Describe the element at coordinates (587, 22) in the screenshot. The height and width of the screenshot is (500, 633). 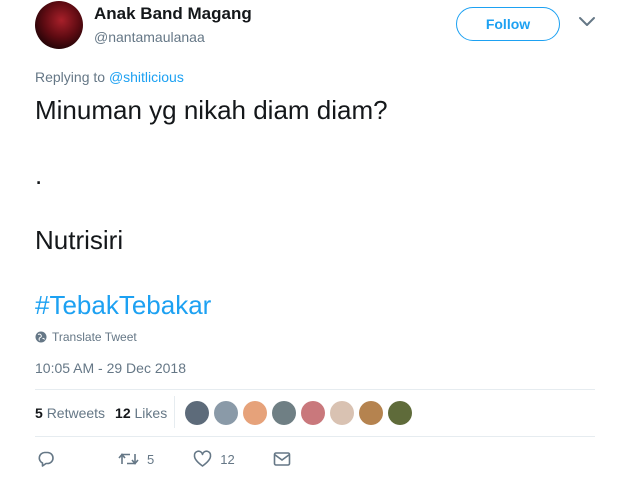
I see `chevron-down-icon` at that location.